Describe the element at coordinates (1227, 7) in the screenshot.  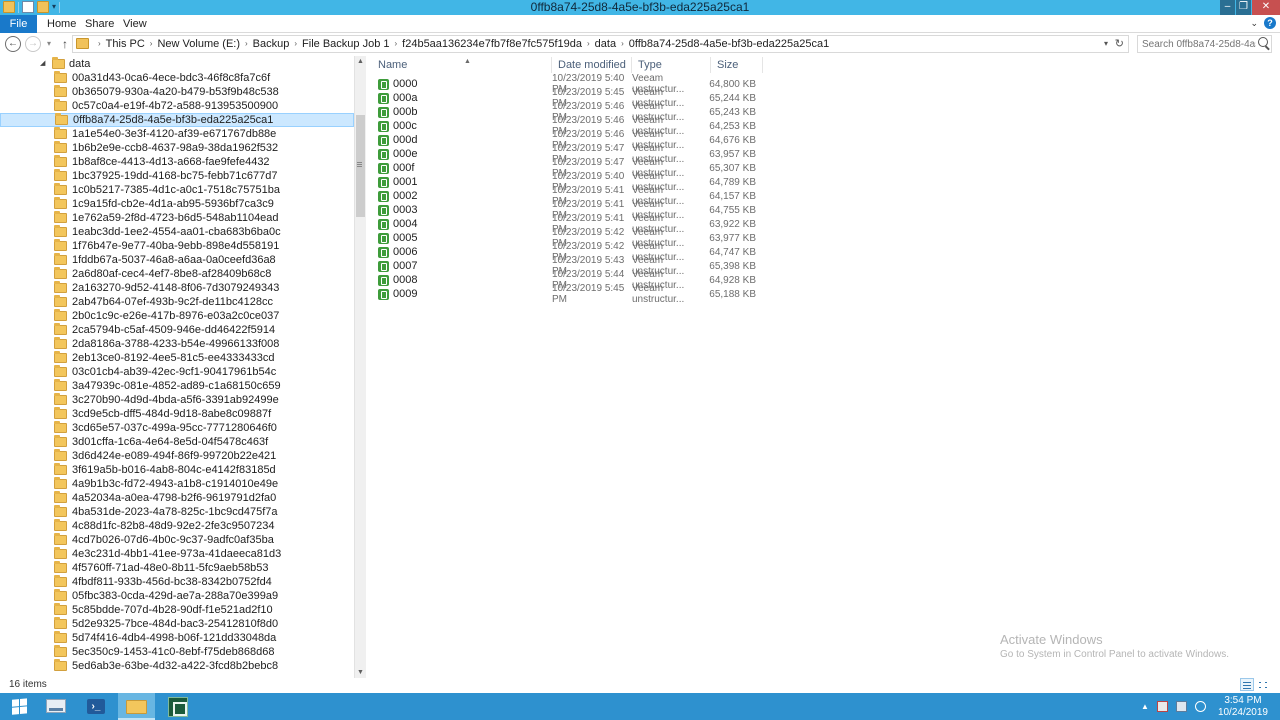
I see `minimize-button: –` at that location.